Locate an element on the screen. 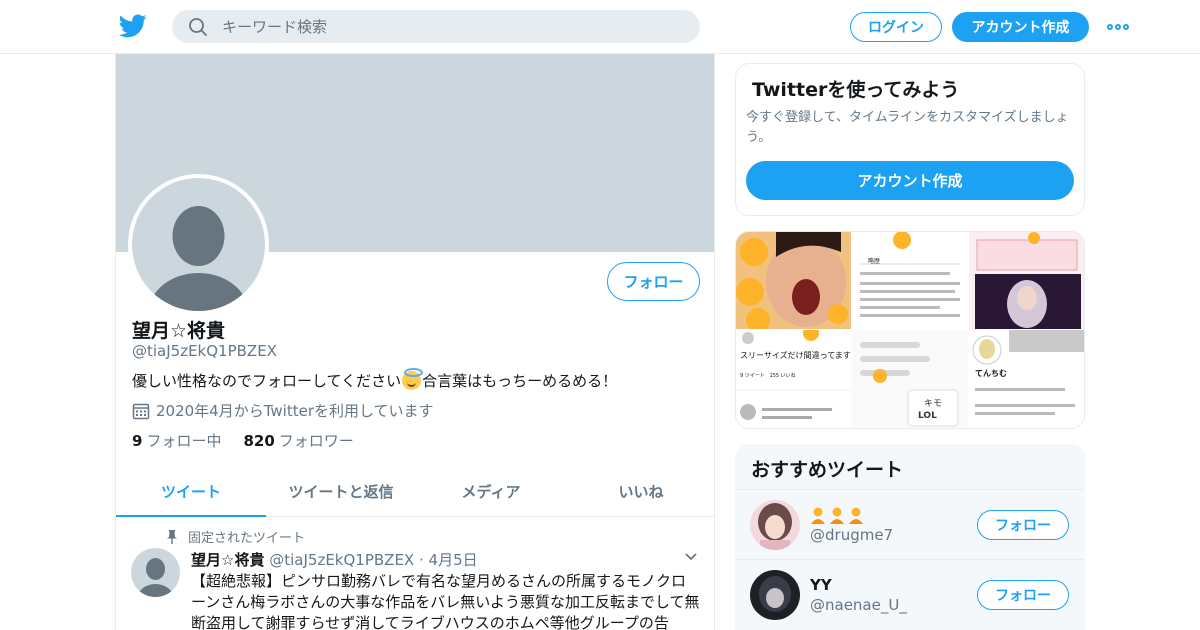 The image size is (1200, 630). profile-avatar is located at coordinates (198, 244).